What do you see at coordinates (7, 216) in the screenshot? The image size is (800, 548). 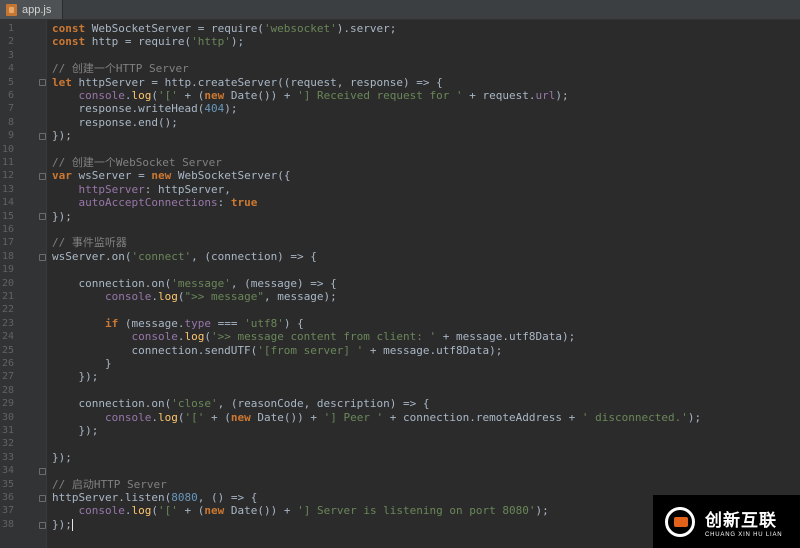 I see `line-number: 15` at bounding box center [7, 216].